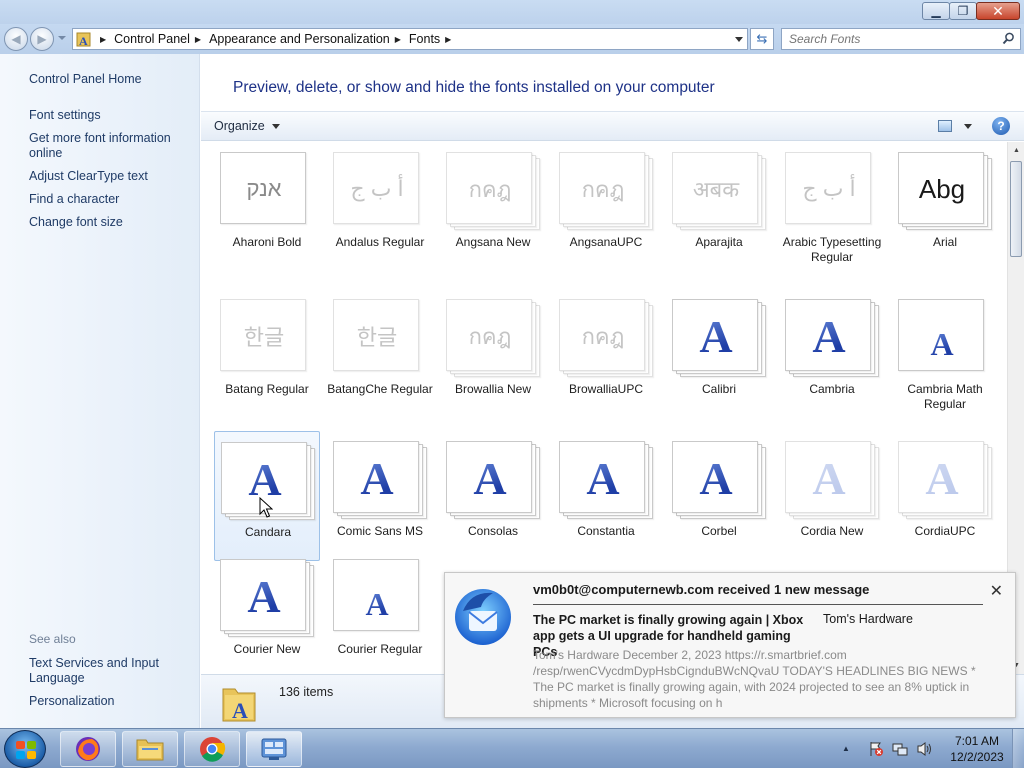 This screenshot has width=1024, height=768. What do you see at coordinates (109, 222) in the screenshot?
I see `change-font-size-link: Change font size` at bounding box center [109, 222].